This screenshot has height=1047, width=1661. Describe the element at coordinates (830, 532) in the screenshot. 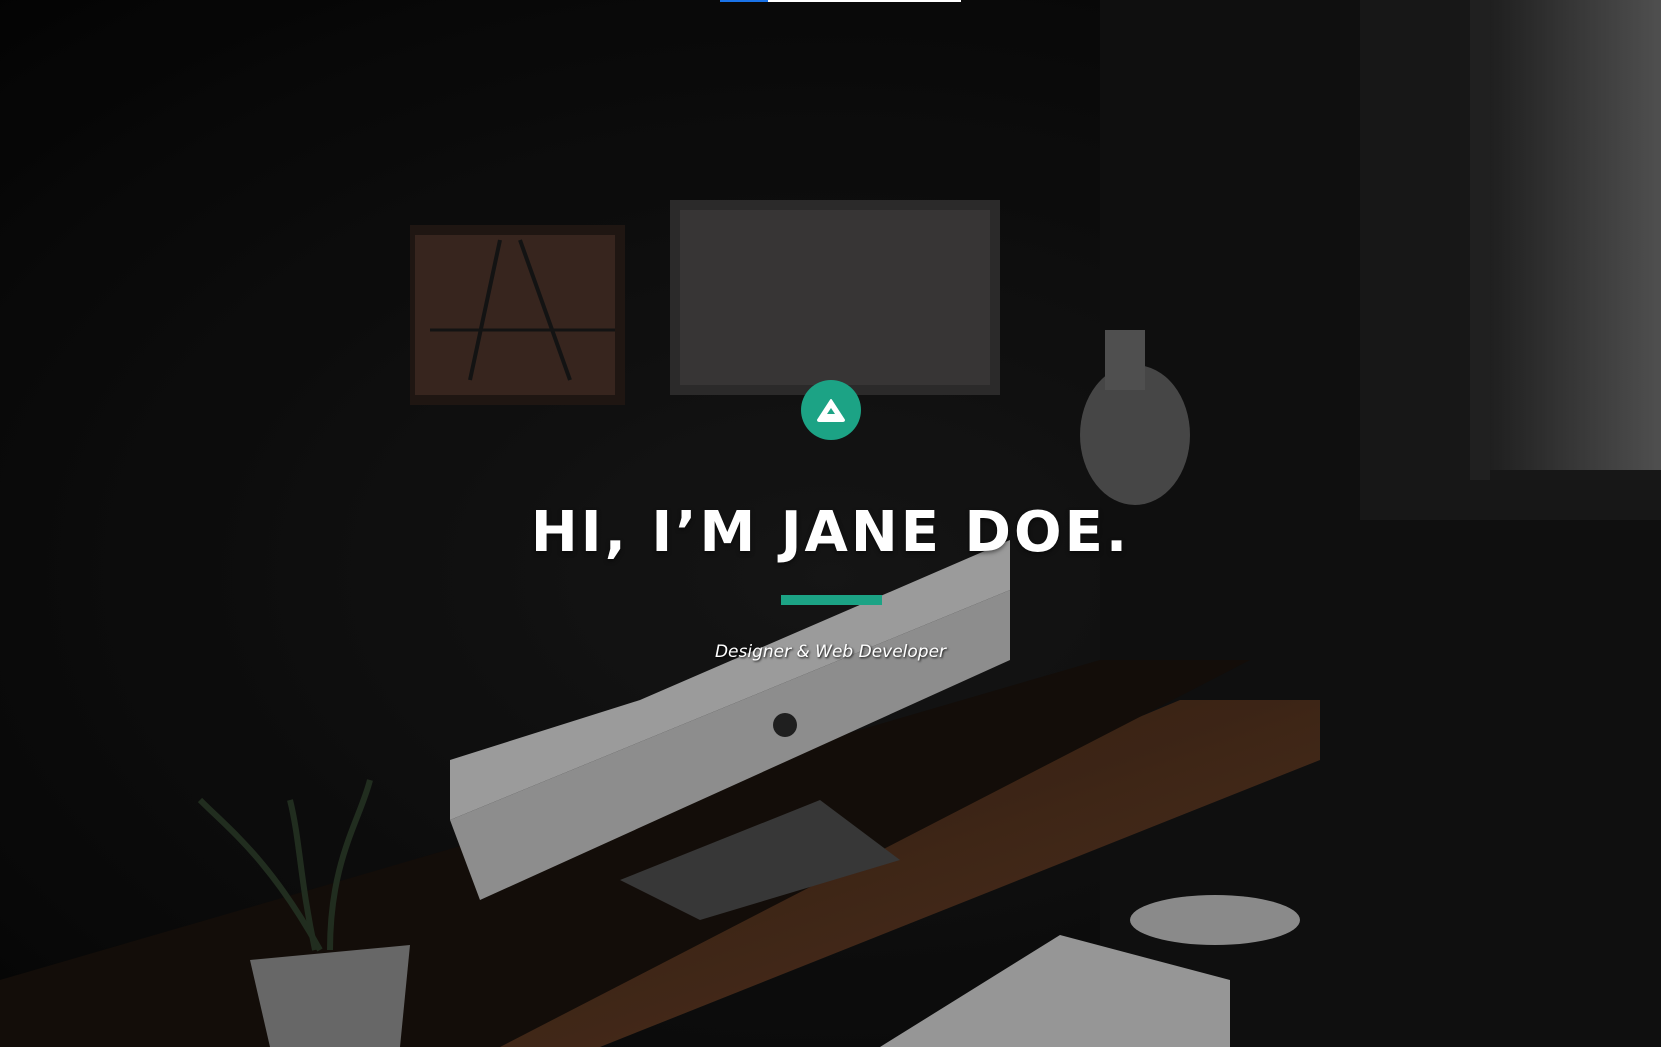

I see `page-title: HI, I’M JANE DOE.` at that location.